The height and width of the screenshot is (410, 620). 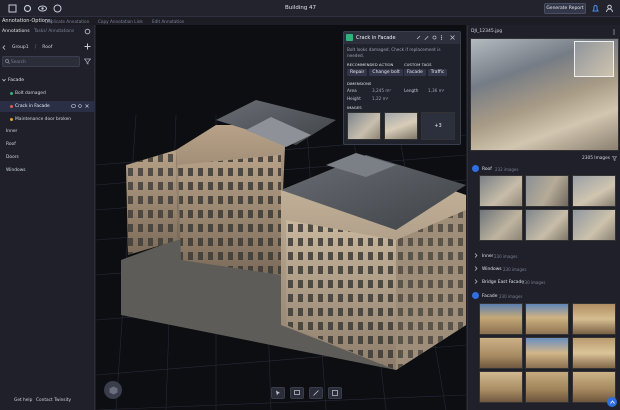 What do you see at coordinates (12, 157) in the screenshot?
I see `list-item-label: Doors` at bounding box center [12, 157].